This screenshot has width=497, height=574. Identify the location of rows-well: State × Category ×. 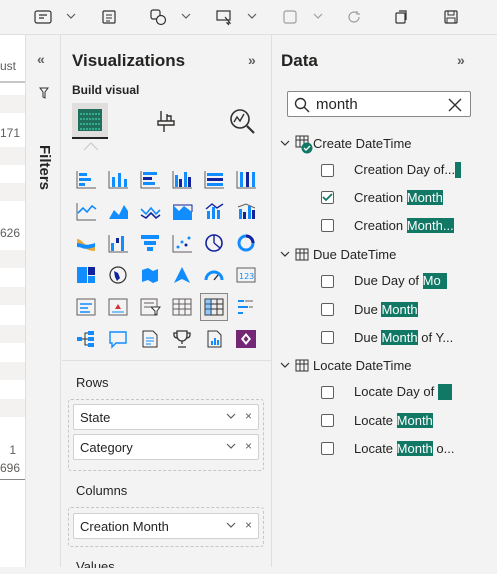
(166, 435).